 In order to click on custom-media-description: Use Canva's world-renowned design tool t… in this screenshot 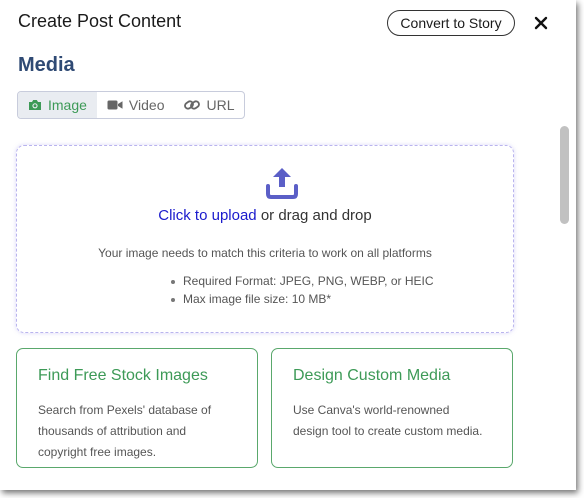, I will do `click(388, 420)`.